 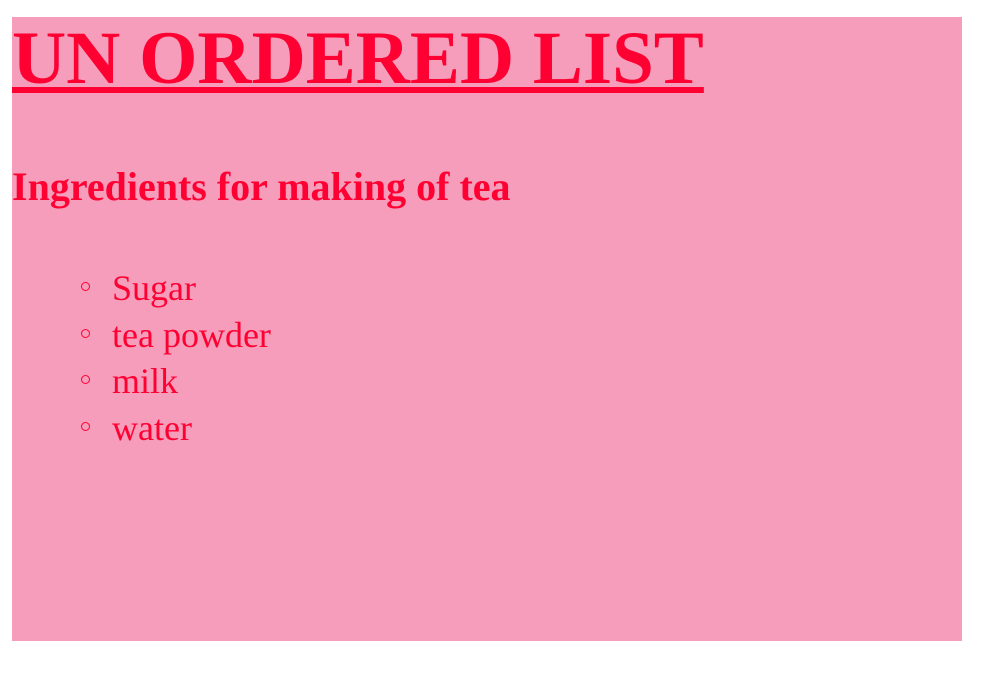 What do you see at coordinates (191, 334) in the screenshot?
I see `list-item-text: tea powder` at bounding box center [191, 334].